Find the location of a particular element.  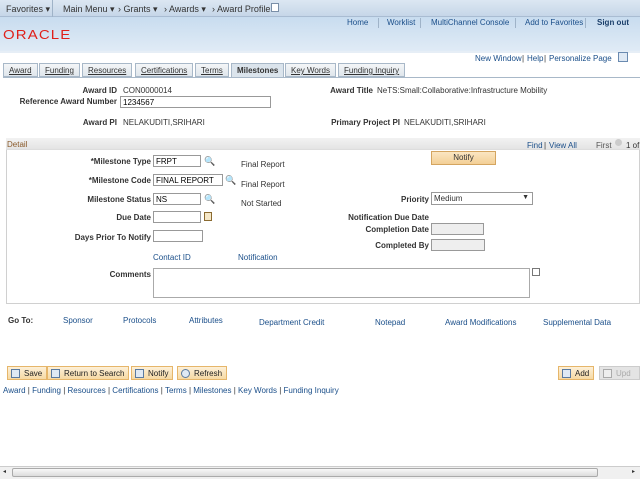

scroll-left-icon: ◂ is located at coordinates (4, 471).